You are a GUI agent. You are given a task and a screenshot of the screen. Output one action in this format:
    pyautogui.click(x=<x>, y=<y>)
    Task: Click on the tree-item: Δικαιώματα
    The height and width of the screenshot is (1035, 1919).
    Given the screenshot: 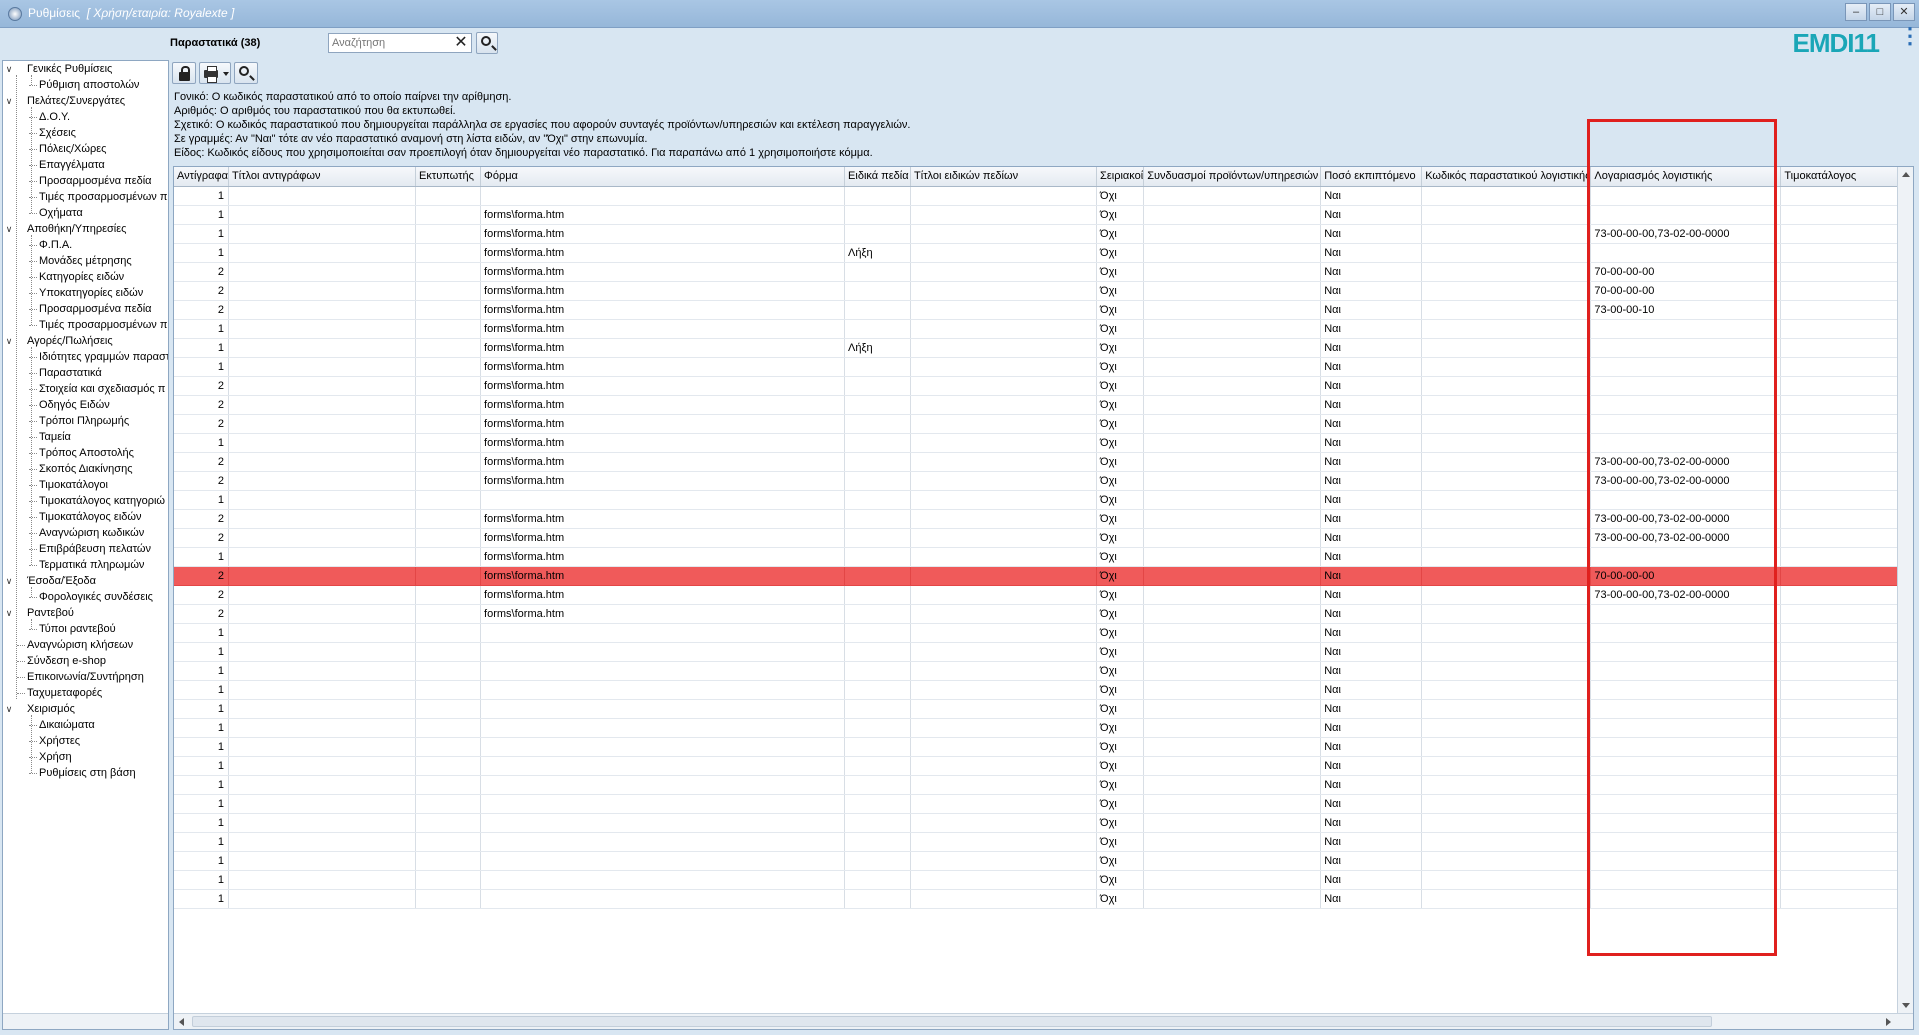 What is the action you would take?
    pyautogui.click(x=62, y=725)
    